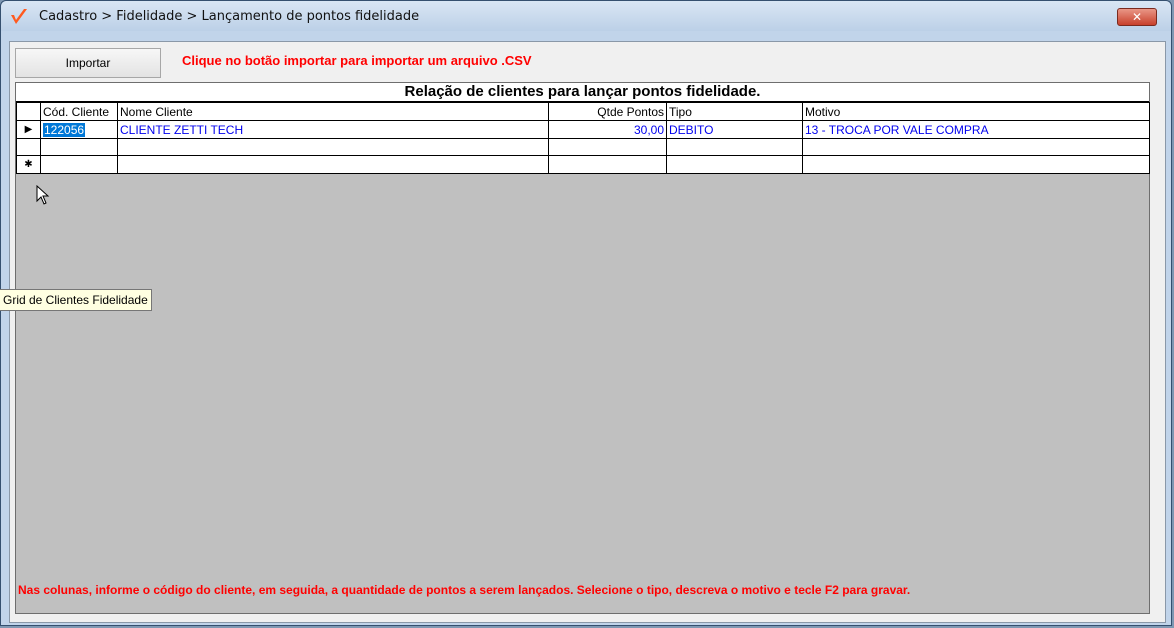  Describe the element at coordinates (64, 129) in the screenshot. I see `cod-cliente-value: 122056` at that location.